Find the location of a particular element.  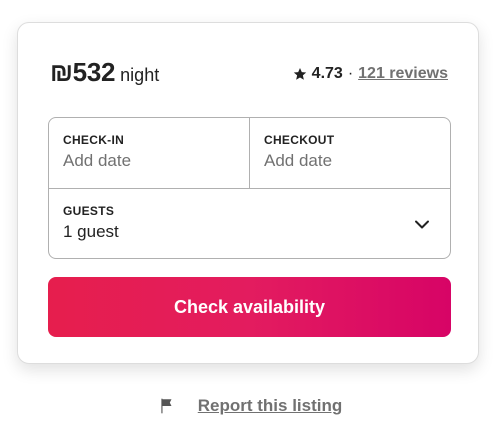

checkout-value: Add date is located at coordinates (298, 160).